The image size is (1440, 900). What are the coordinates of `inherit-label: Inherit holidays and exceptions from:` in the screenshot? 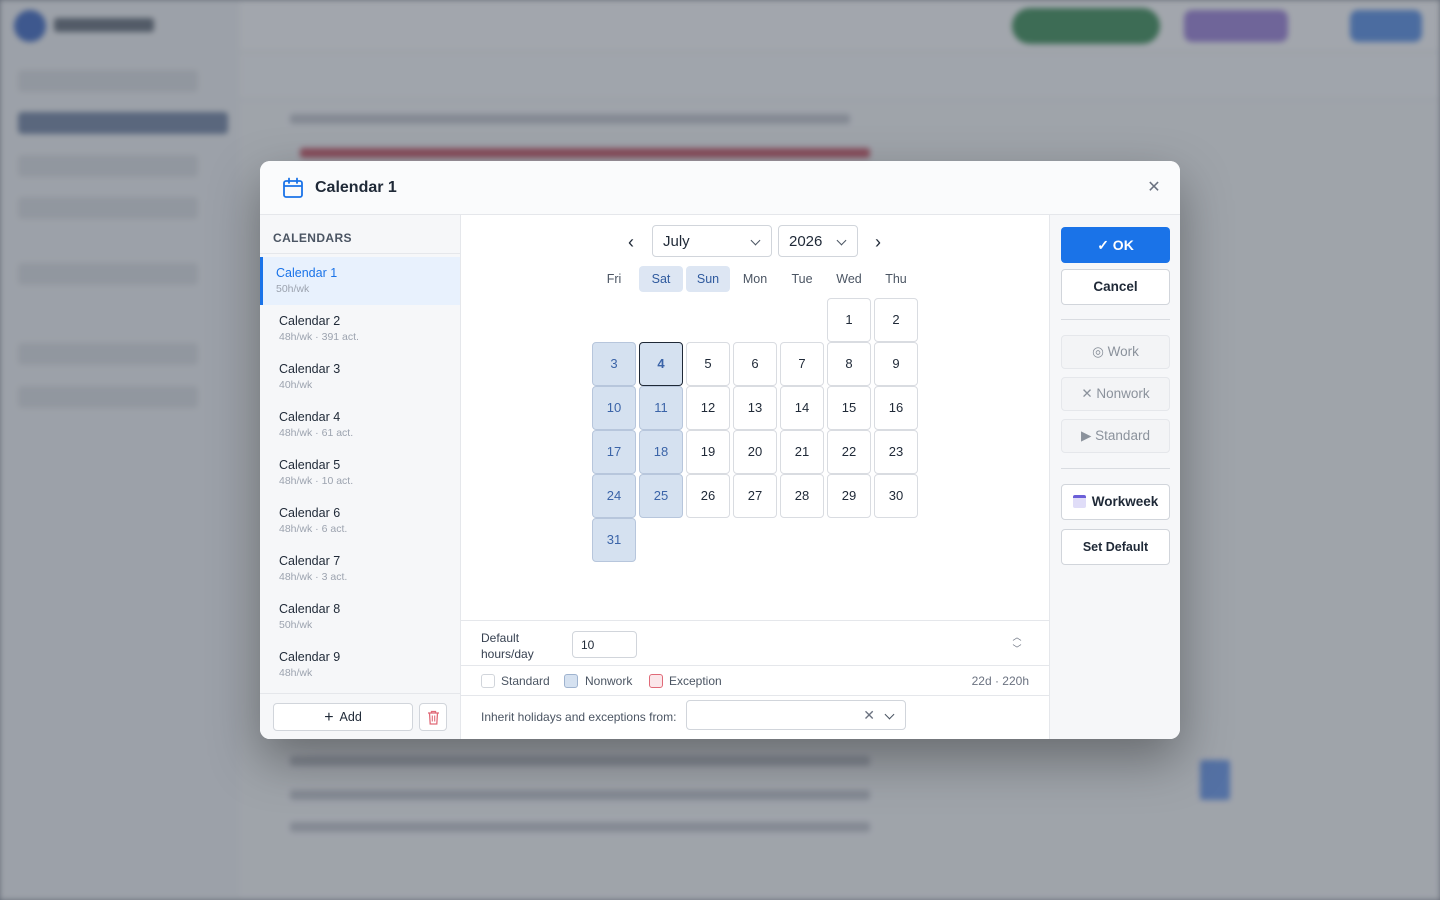 It's located at (579, 717).